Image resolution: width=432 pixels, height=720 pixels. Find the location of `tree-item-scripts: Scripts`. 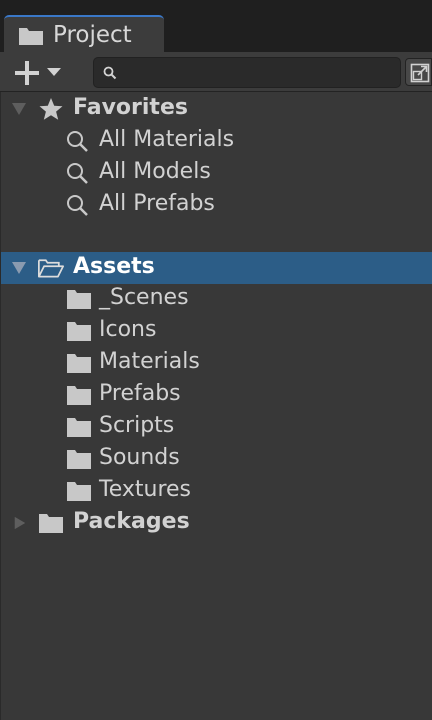

tree-item-scripts: Scripts is located at coordinates (216, 427).